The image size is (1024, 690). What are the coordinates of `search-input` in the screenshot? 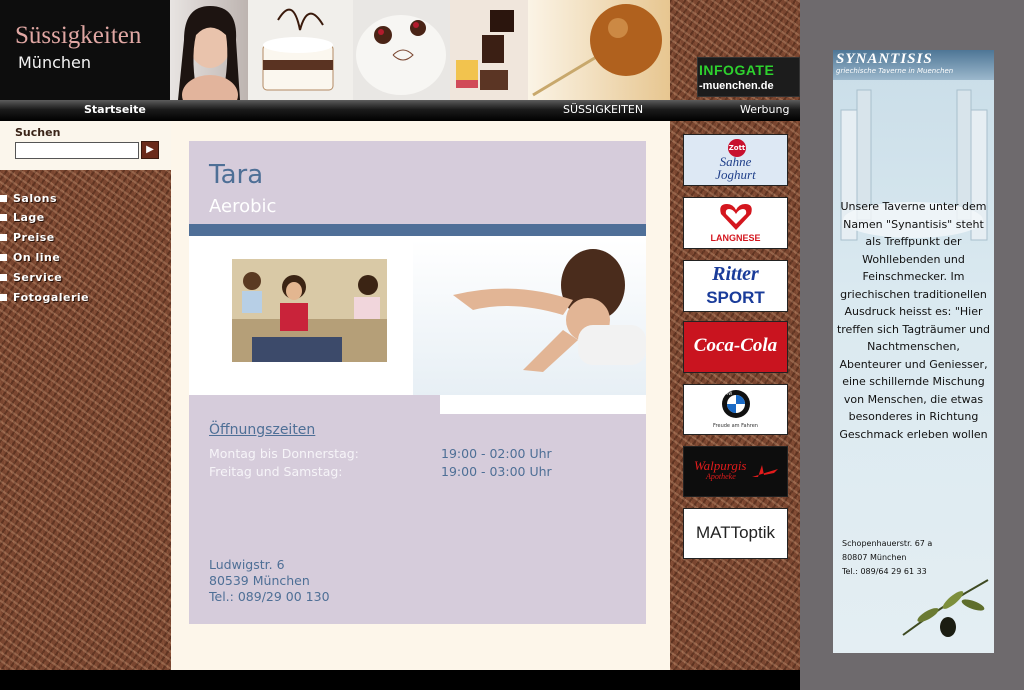 It's located at (77, 150).